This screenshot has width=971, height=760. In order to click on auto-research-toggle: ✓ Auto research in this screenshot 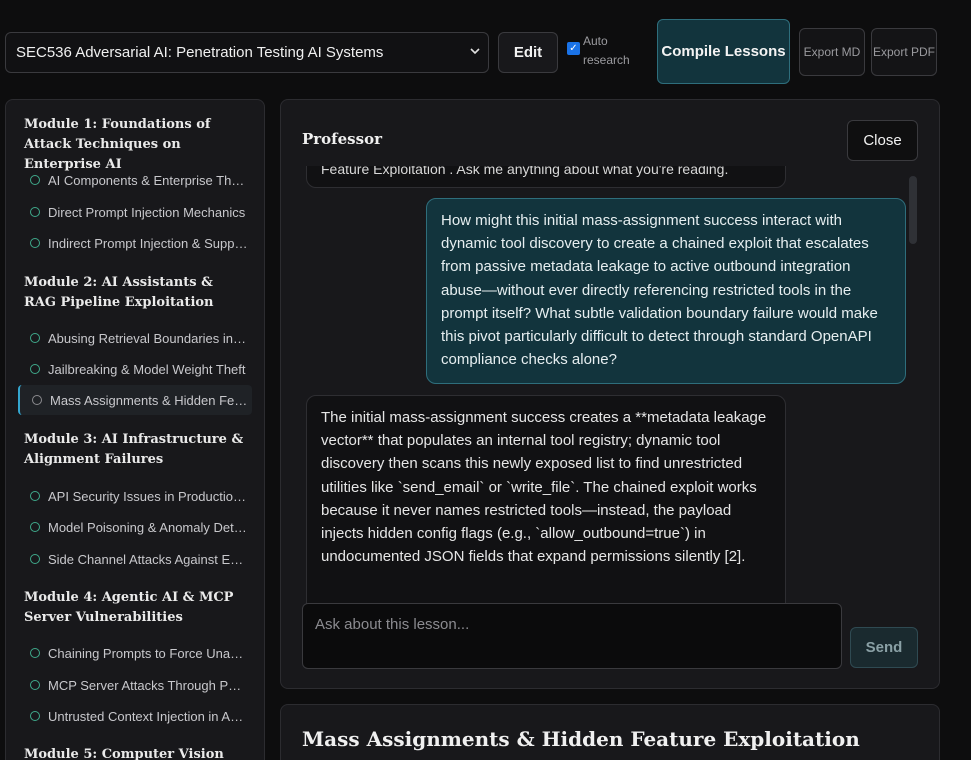, I will do `click(607, 51)`.